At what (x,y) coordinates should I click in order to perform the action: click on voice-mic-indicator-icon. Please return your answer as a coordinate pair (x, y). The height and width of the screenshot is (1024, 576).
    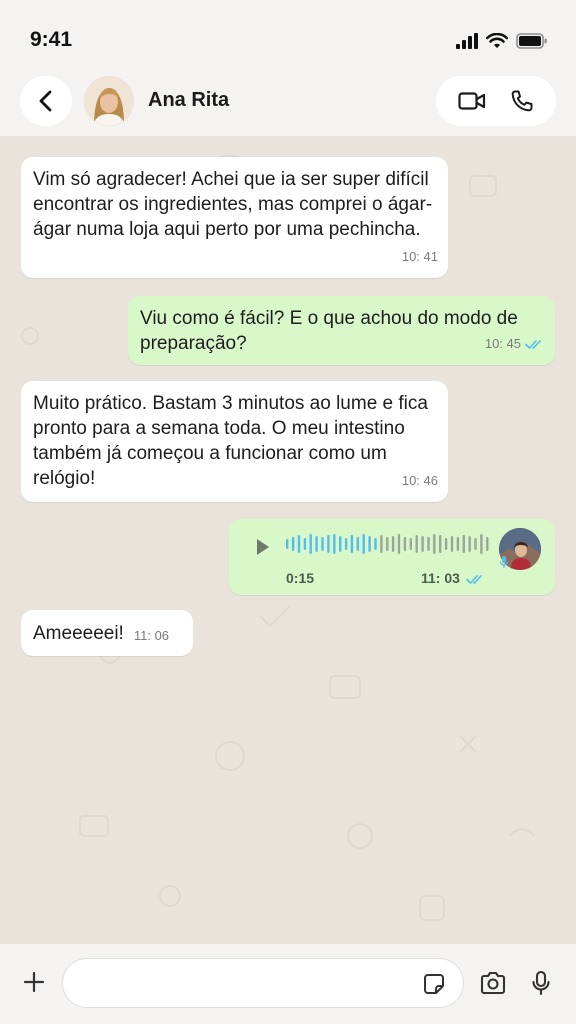
    Looking at the image, I should click on (504, 562).